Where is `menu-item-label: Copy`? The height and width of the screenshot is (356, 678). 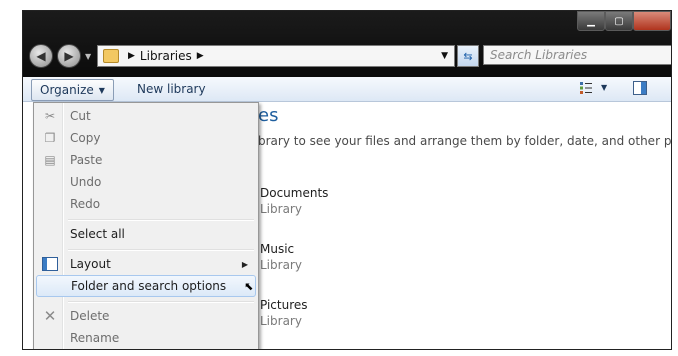
menu-item-label: Copy is located at coordinates (85, 138).